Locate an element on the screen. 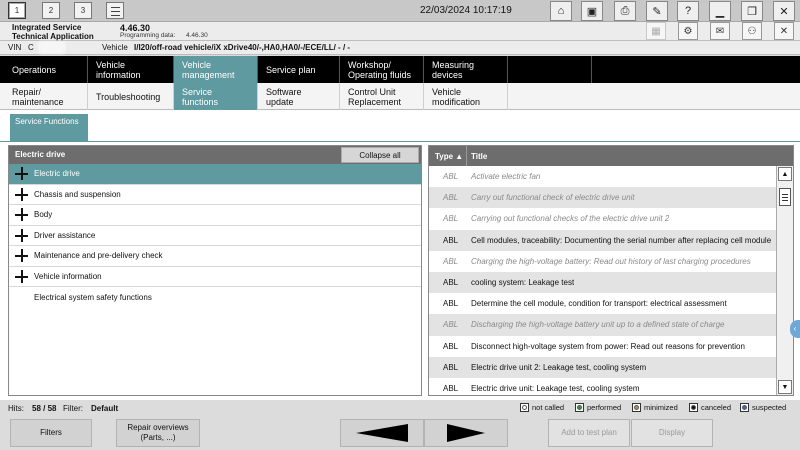  arrow-right-icon is located at coordinates (466, 433).